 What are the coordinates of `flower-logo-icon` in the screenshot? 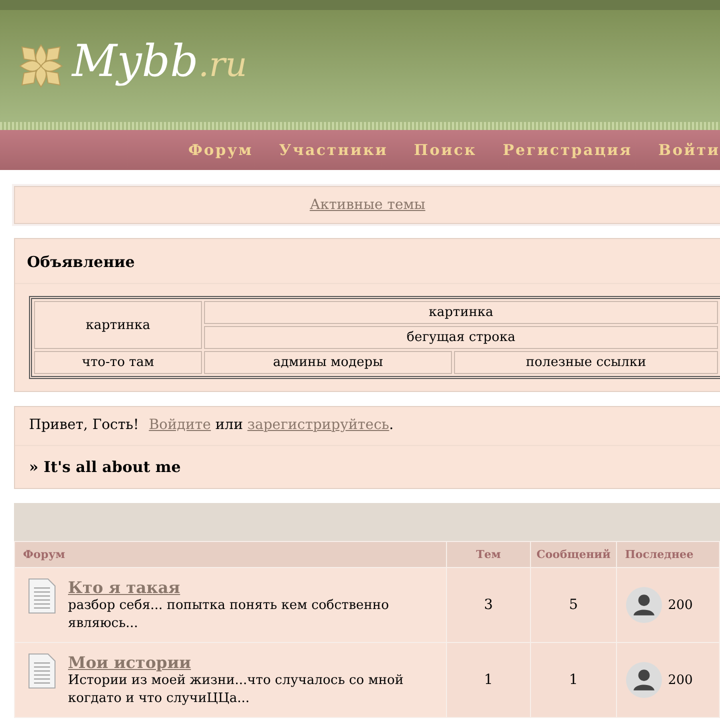 It's located at (41, 66).